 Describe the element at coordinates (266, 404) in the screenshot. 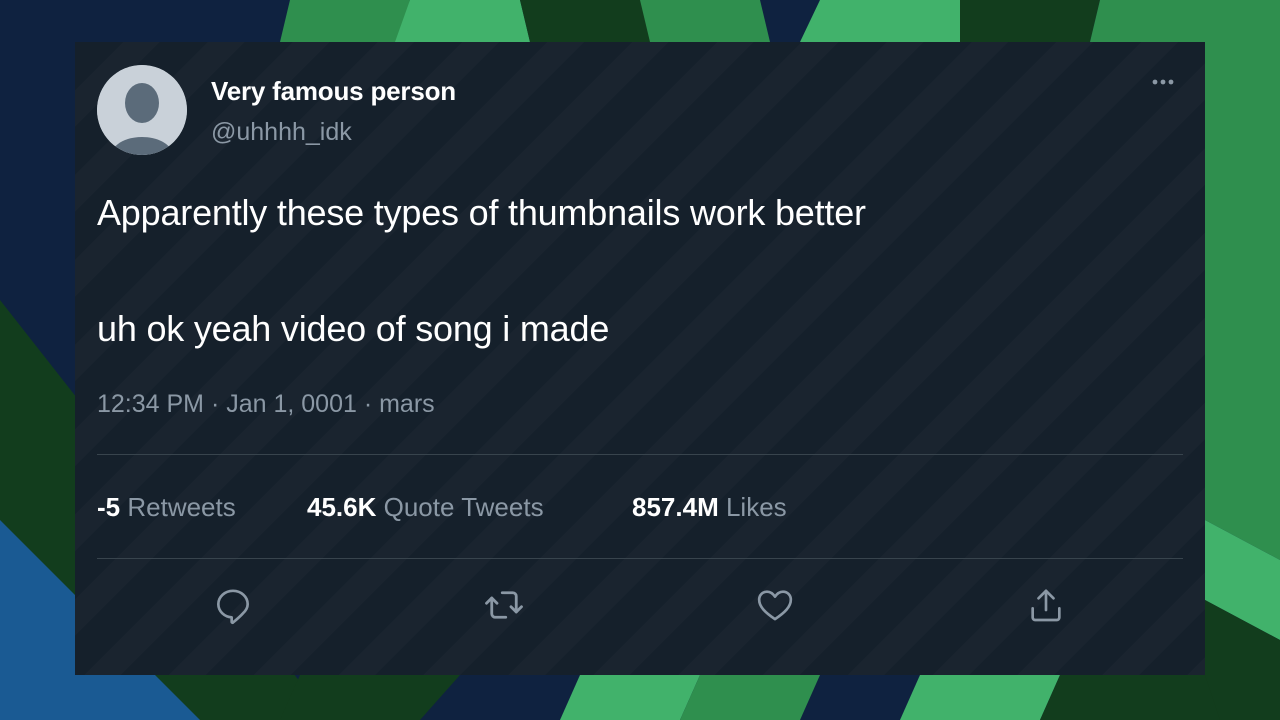

I see `tweet-timestamp: 12:34 PM · Jan 1, 0001 · mars` at that location.